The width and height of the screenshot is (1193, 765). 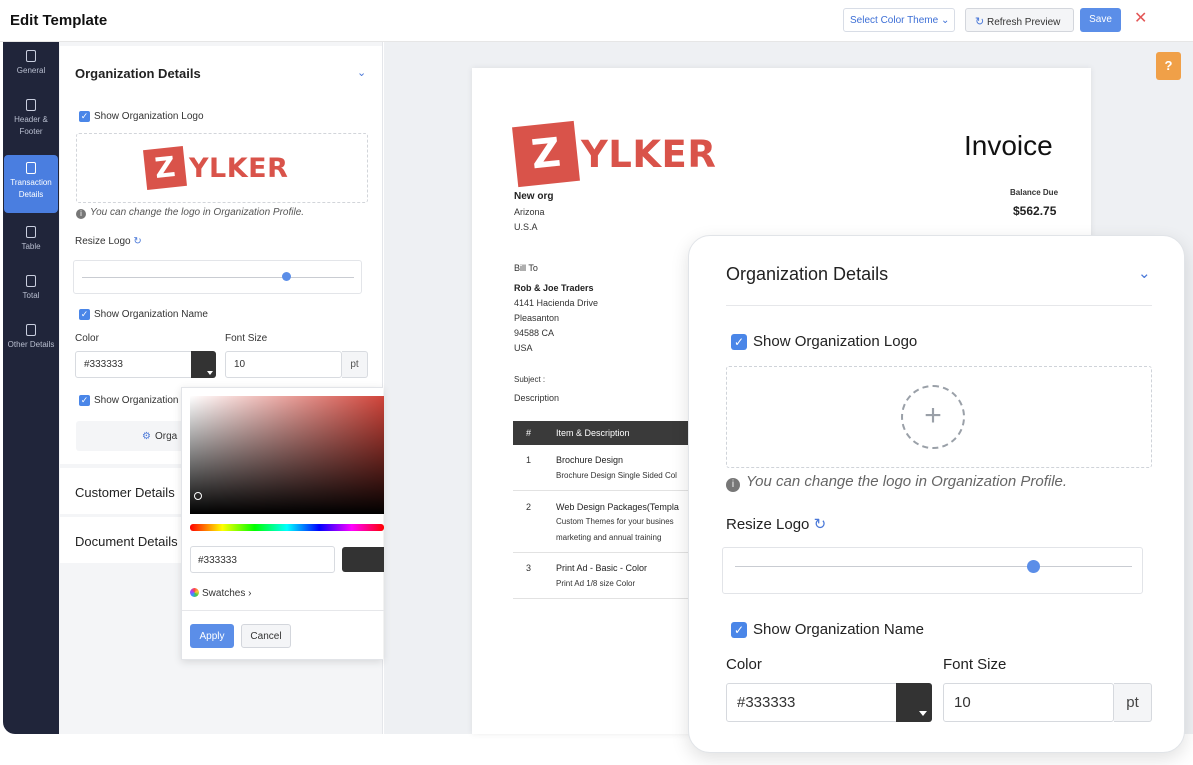 I want to click on refresh-preview-button: ↻ Refresh Preview, so click(x=1019, y=20).